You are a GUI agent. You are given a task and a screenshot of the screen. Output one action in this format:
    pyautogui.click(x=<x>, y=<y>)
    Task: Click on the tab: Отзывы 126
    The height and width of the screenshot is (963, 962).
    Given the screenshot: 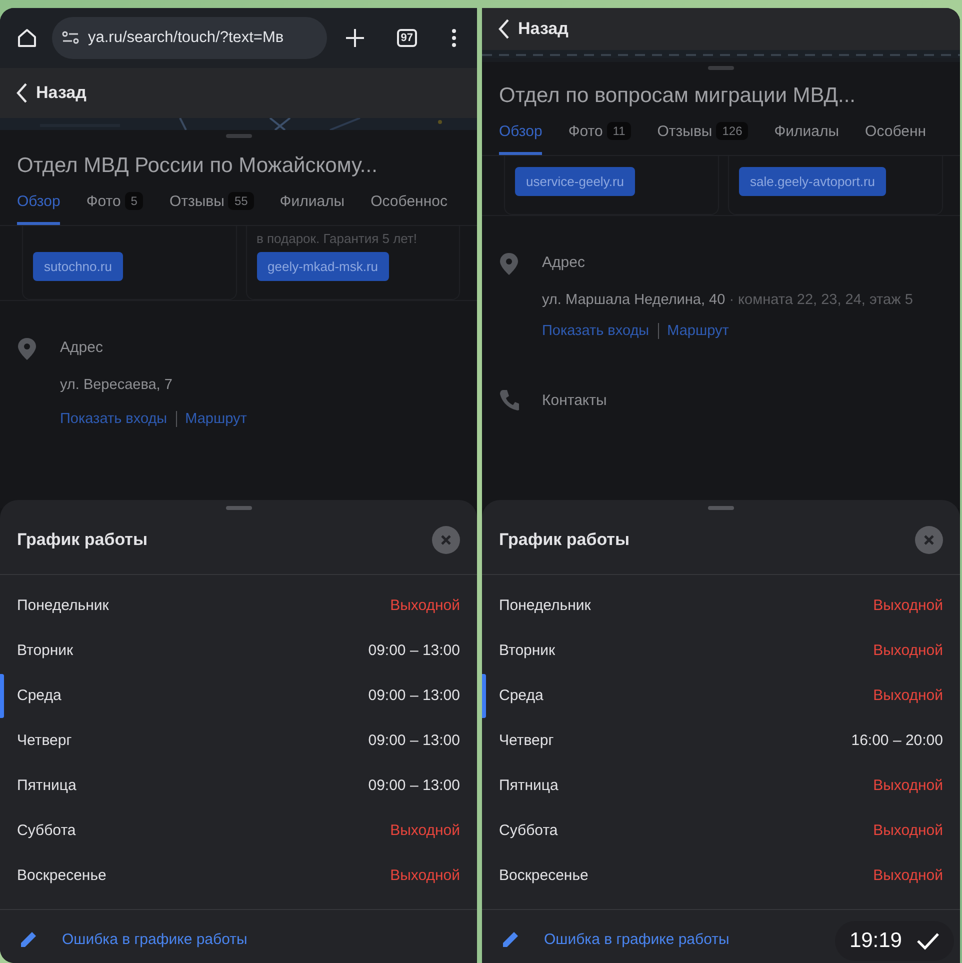 What is the action you would take?
    pyautogui.click(x=702, y=138)
    